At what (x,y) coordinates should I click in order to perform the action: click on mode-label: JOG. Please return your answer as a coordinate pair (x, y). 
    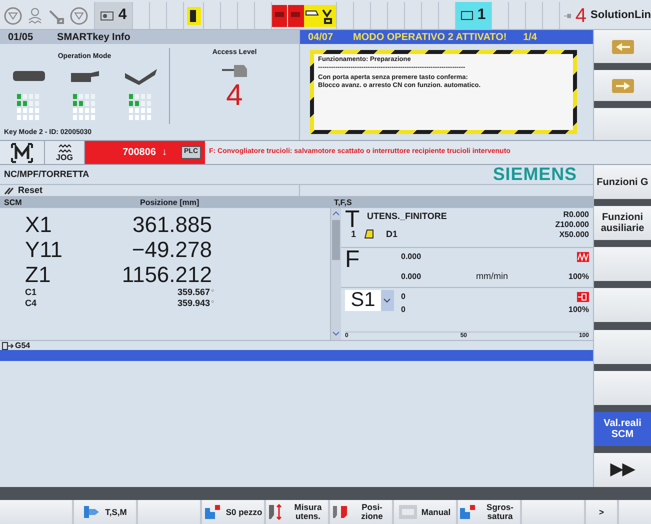
    Looking at the image, I should click on (64, 158).